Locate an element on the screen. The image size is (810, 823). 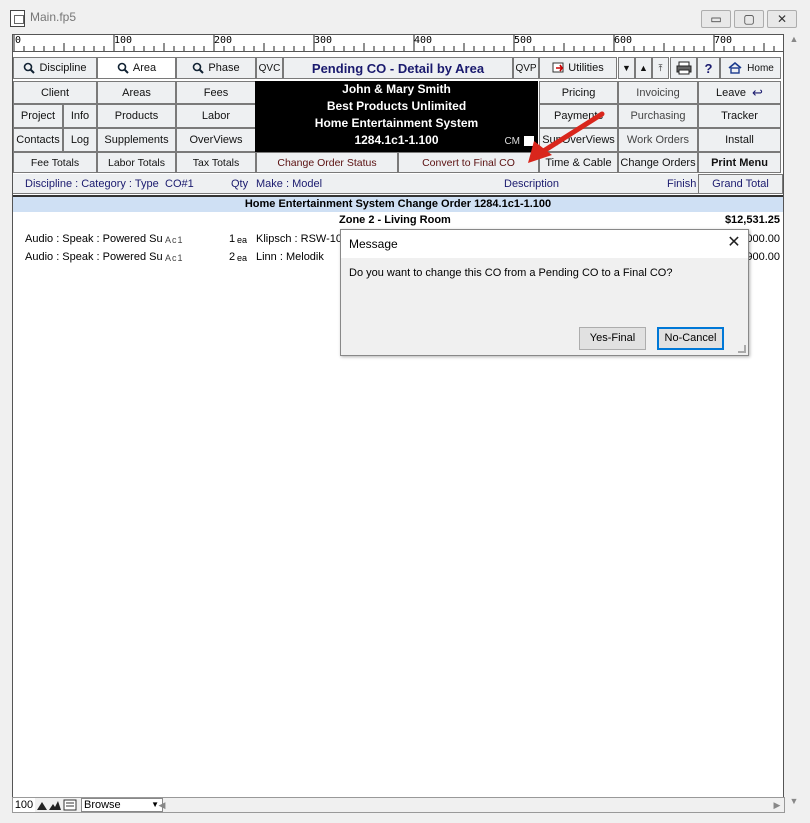
work-orders-button: Work Orders is located at coordinates (658, 140).